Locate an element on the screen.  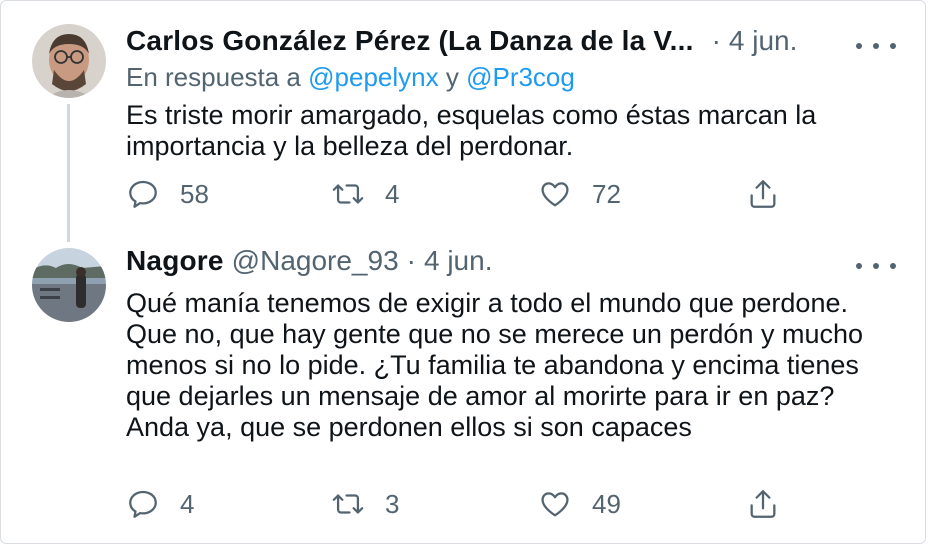
author-handle: @Nagore_93 is located at coordinates (315, 261).